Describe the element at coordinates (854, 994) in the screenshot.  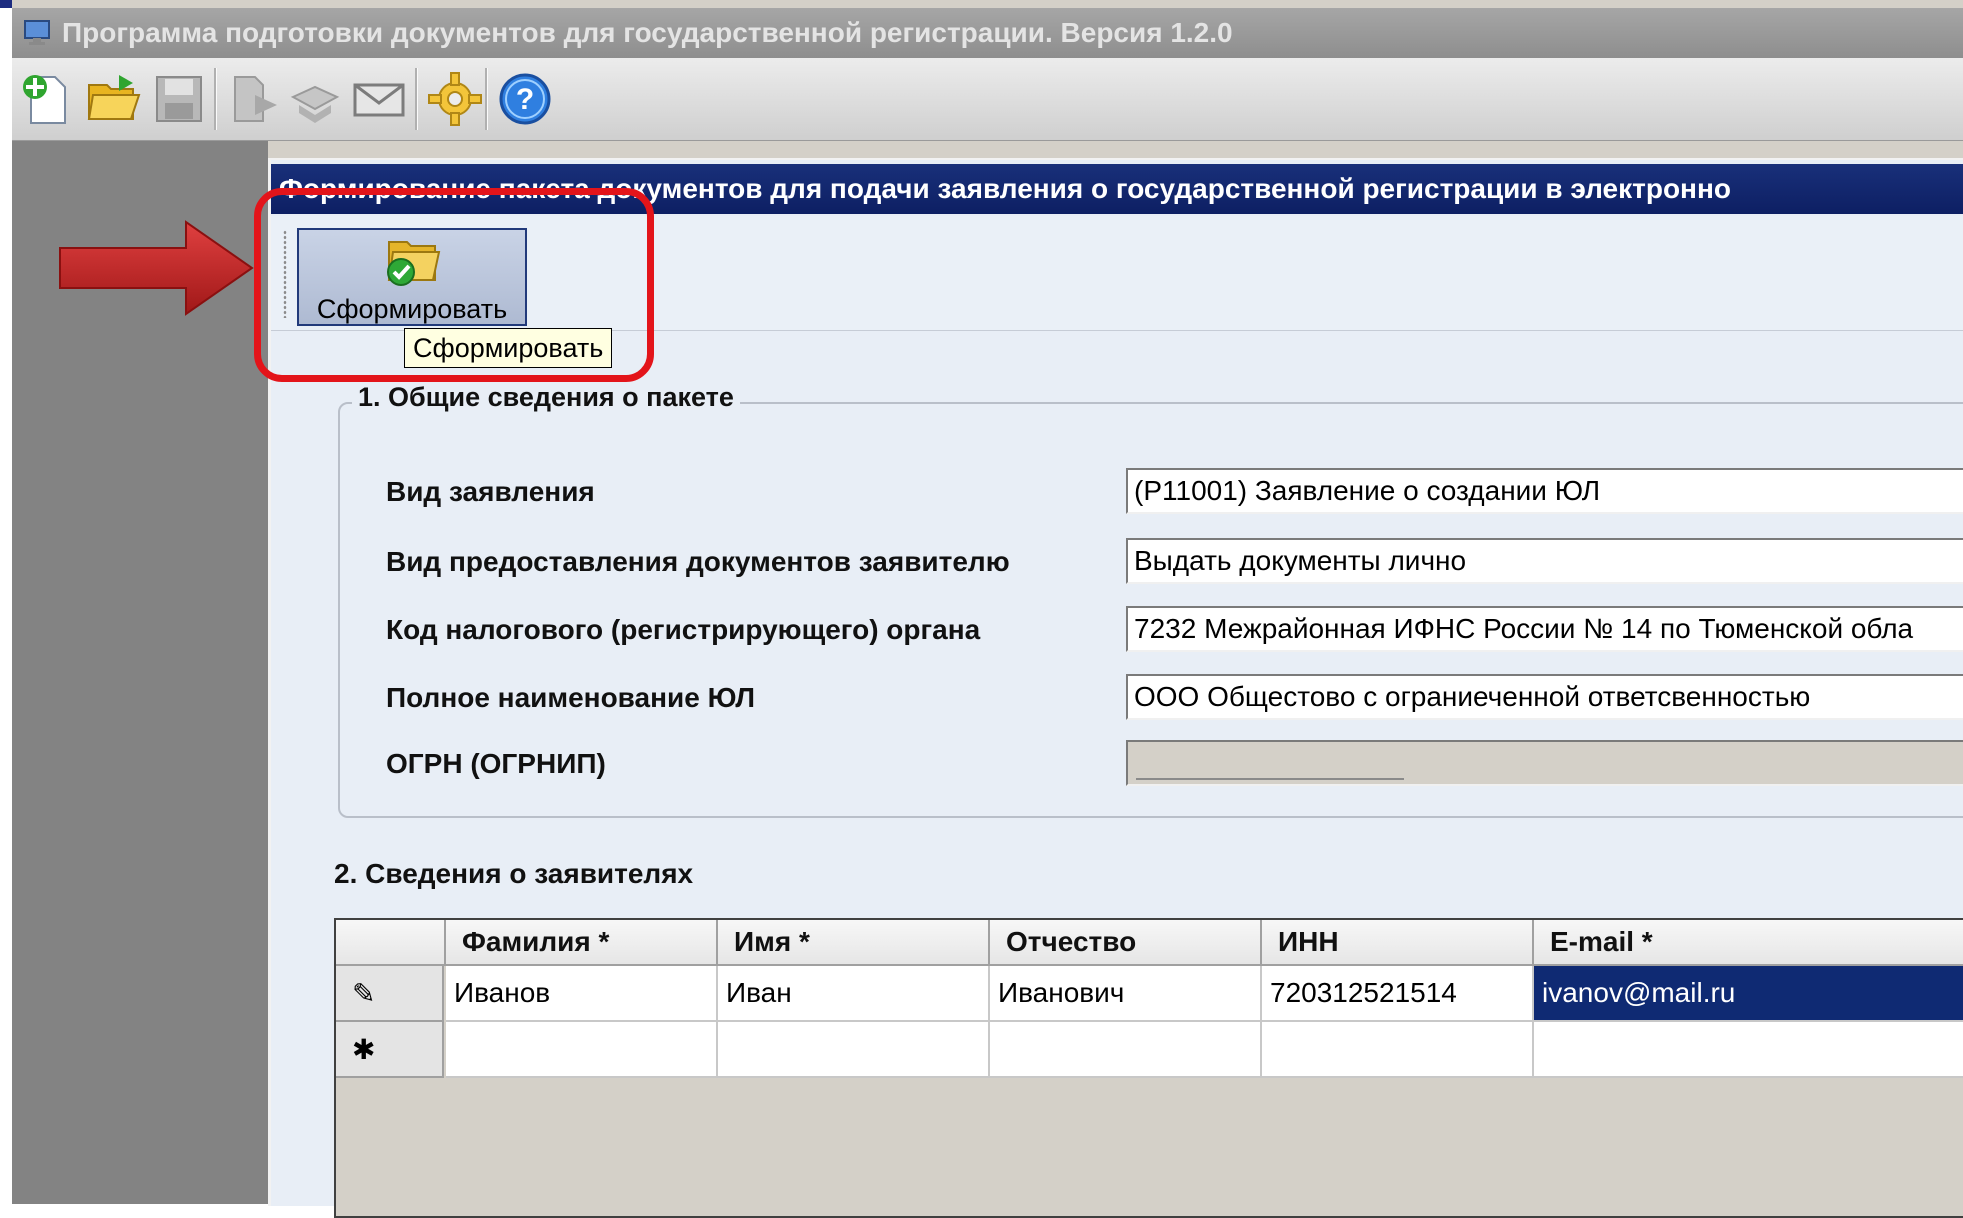
I see `cell-first-name: Иван` at that location.